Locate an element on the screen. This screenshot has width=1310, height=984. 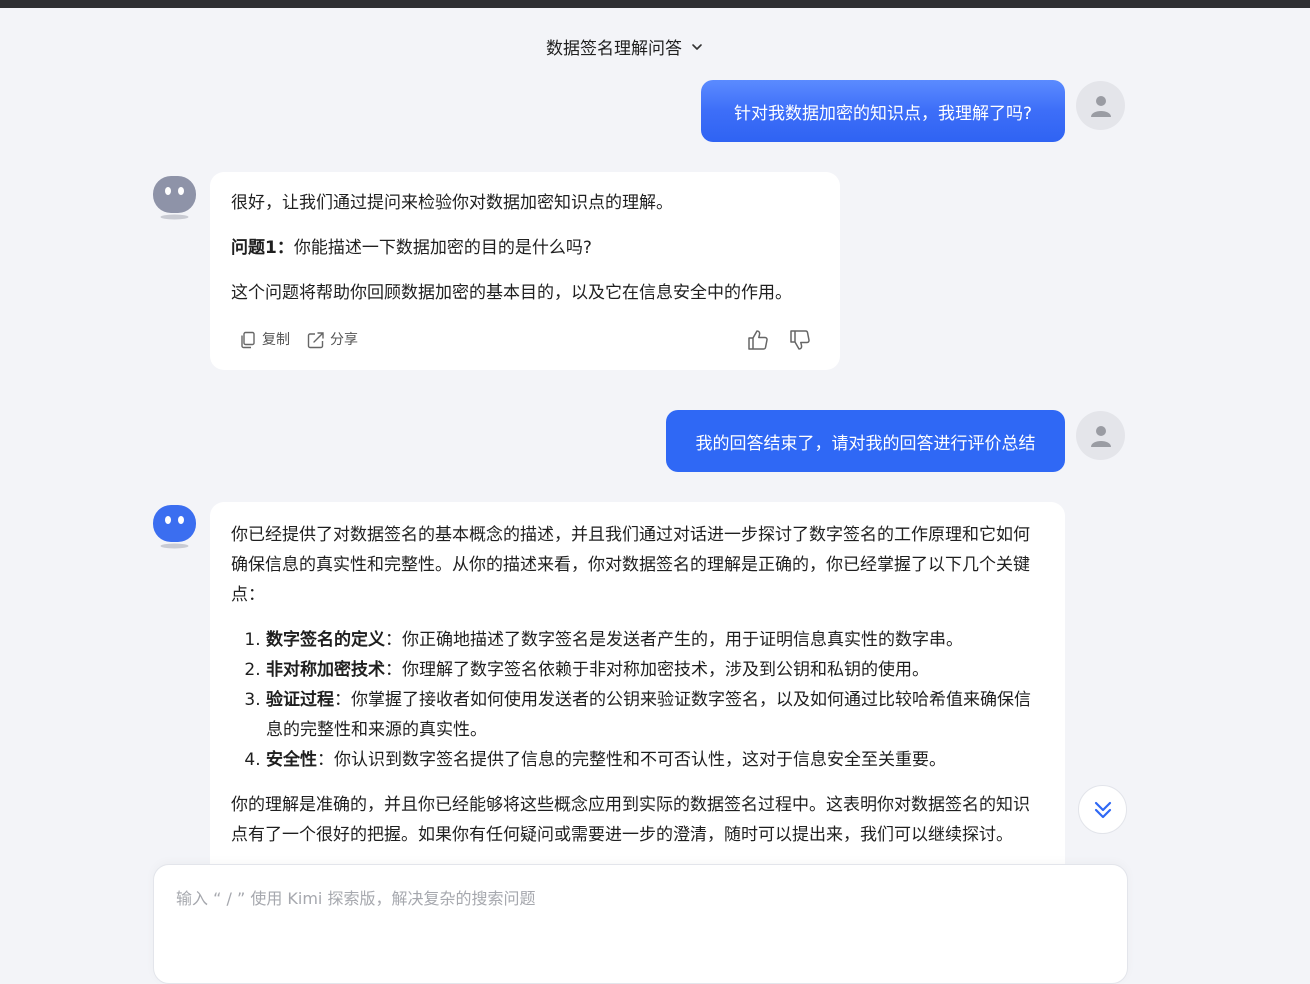
list-item-term: 安全性 is located at coordinates (291, 760).